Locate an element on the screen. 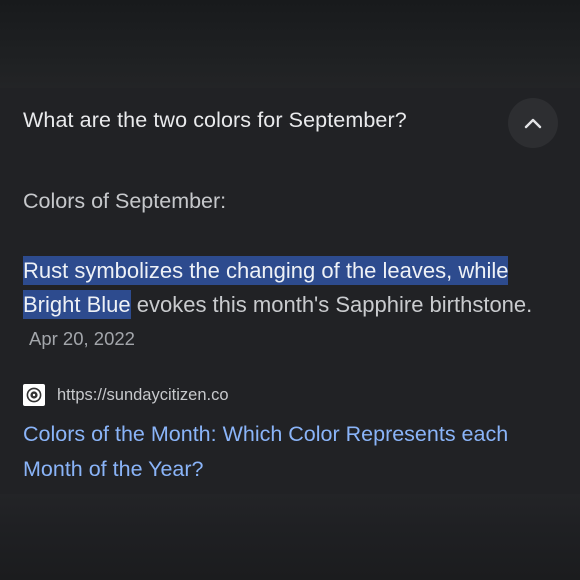  source-url: https://sundaycitizen.co is located at coordinates (143, 395).